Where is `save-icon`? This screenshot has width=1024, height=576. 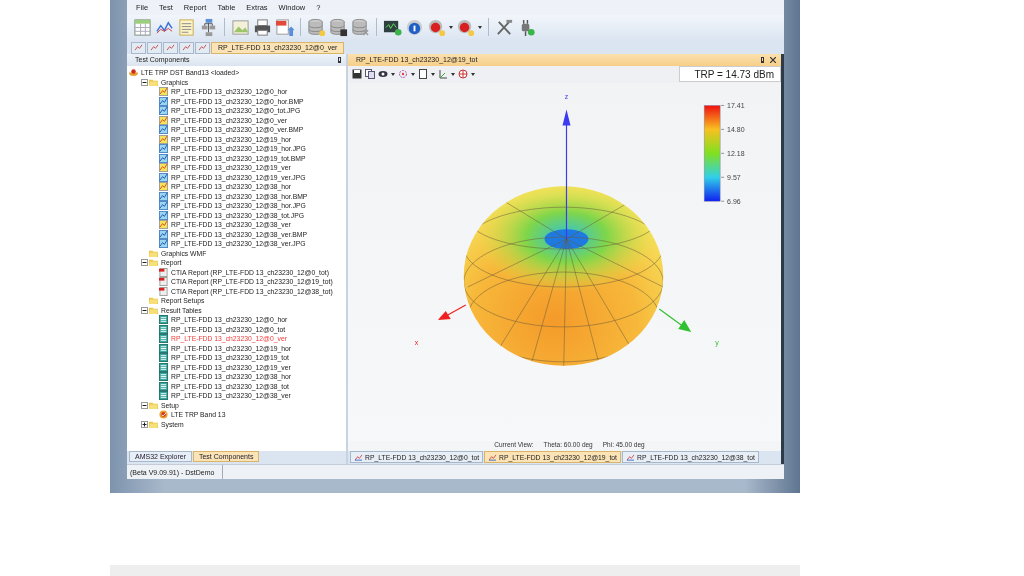
save-icon is located at coordinates (357, 74).